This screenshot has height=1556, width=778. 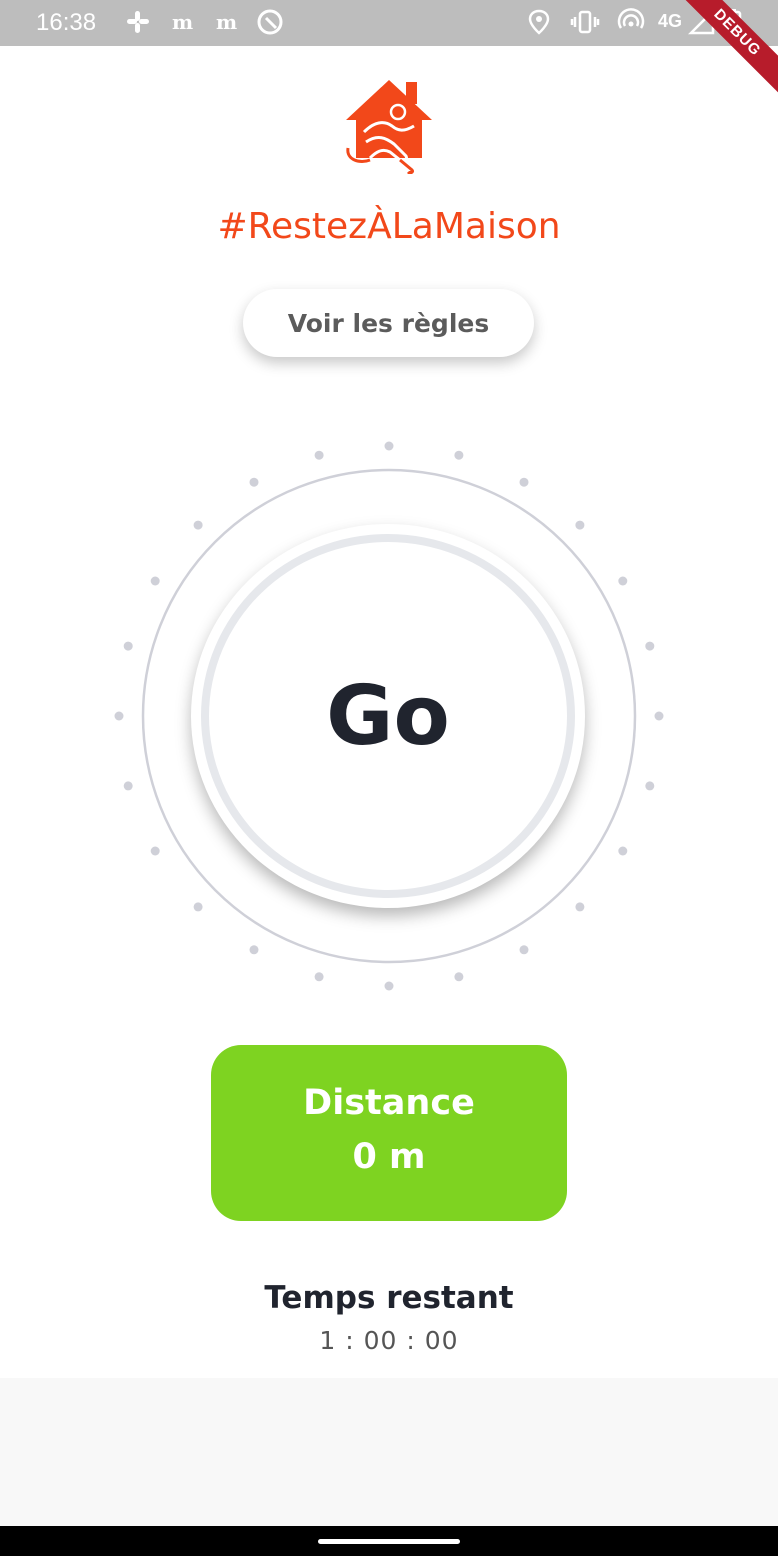 What do you see at coordinates (66, 22) in the screenshot?
I see `status-time: 16:38` at bounding box center [66, 22].